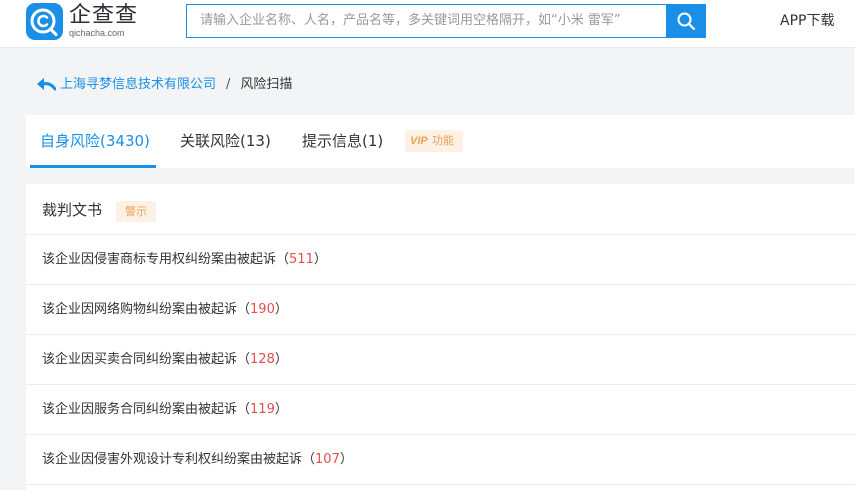 The image size is (855, 490). What do you see at coordinates (342, 141) in the screenshot?
I see `tab-tips: 提示信息(1)` at bounding box center [342, 141].